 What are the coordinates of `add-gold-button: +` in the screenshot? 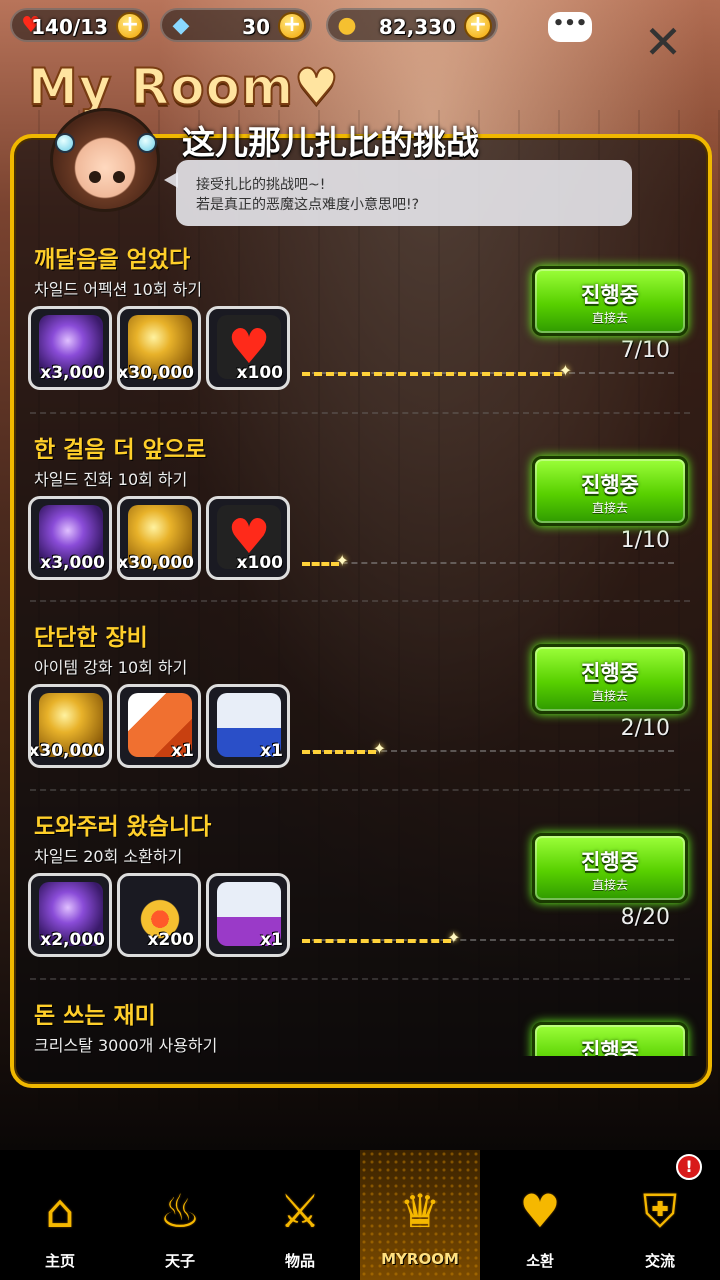 It's located at (478, 26).